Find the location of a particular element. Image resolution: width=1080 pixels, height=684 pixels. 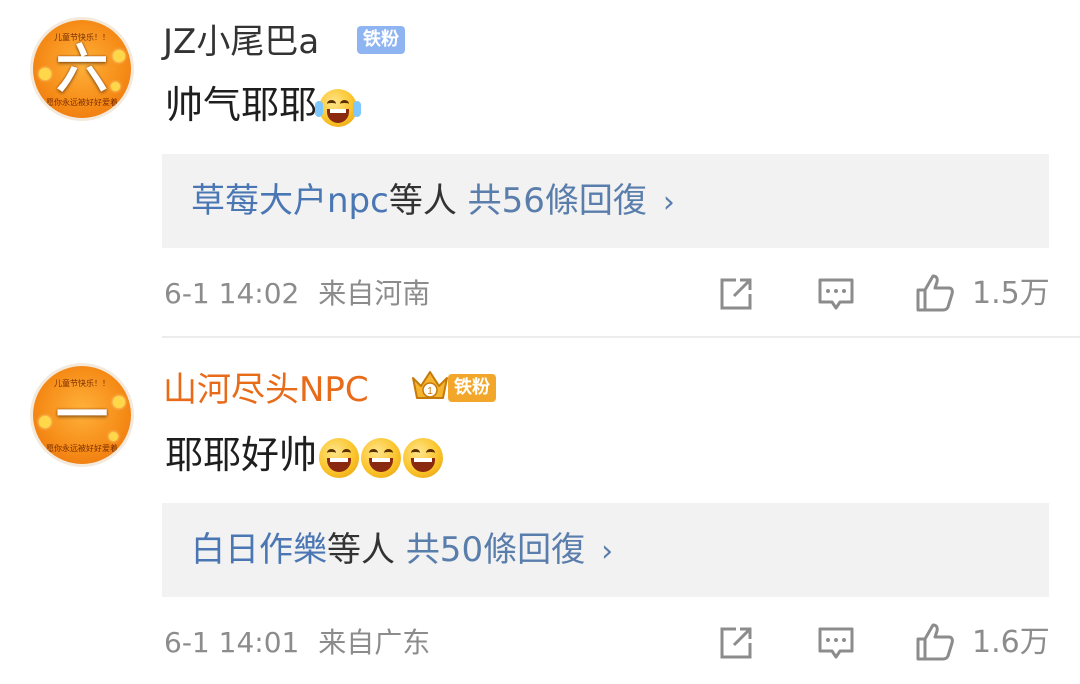

like-count: 1.6万 is located at coordinates (1011, 643).